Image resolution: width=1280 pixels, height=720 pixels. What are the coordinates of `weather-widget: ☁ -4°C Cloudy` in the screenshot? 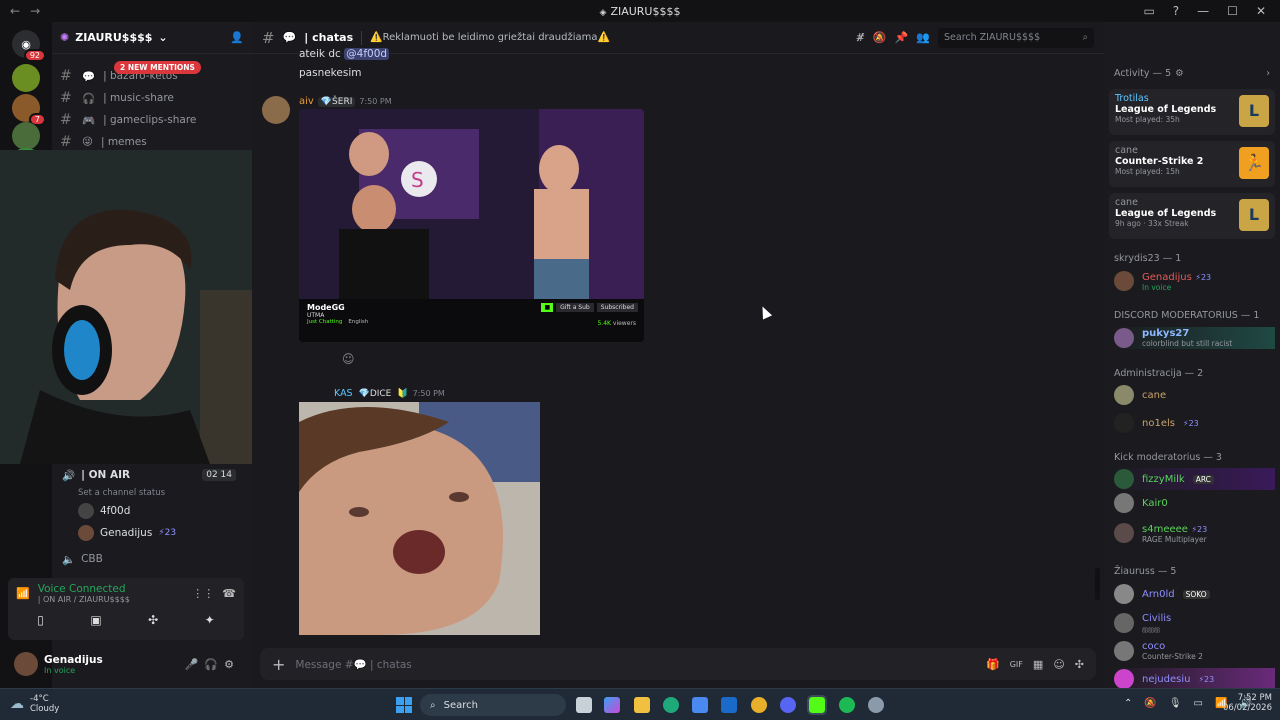 It's located at (34, 704).